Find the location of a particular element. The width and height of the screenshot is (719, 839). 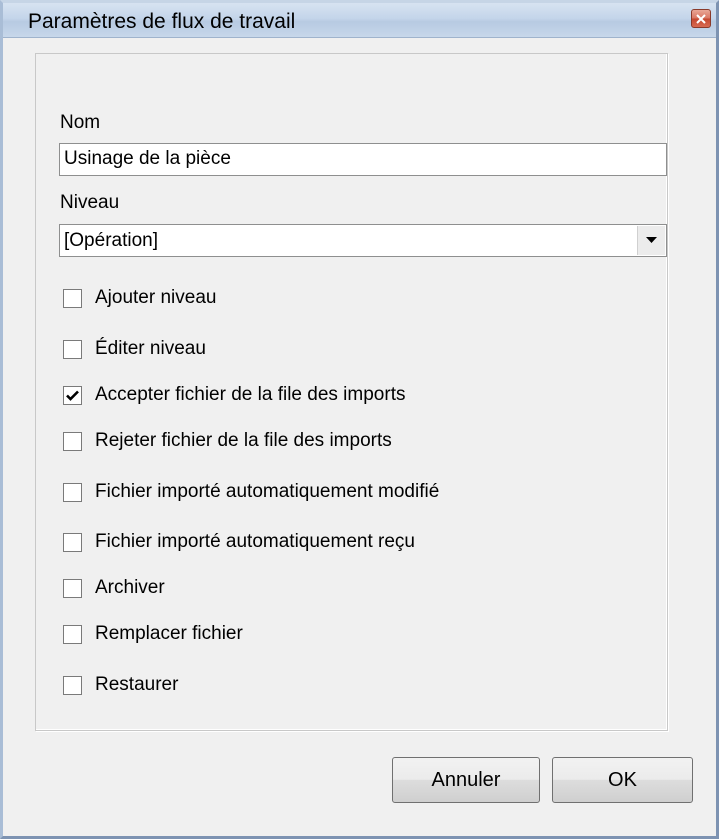

ok-button: OK is located at coordinates (622, 780).